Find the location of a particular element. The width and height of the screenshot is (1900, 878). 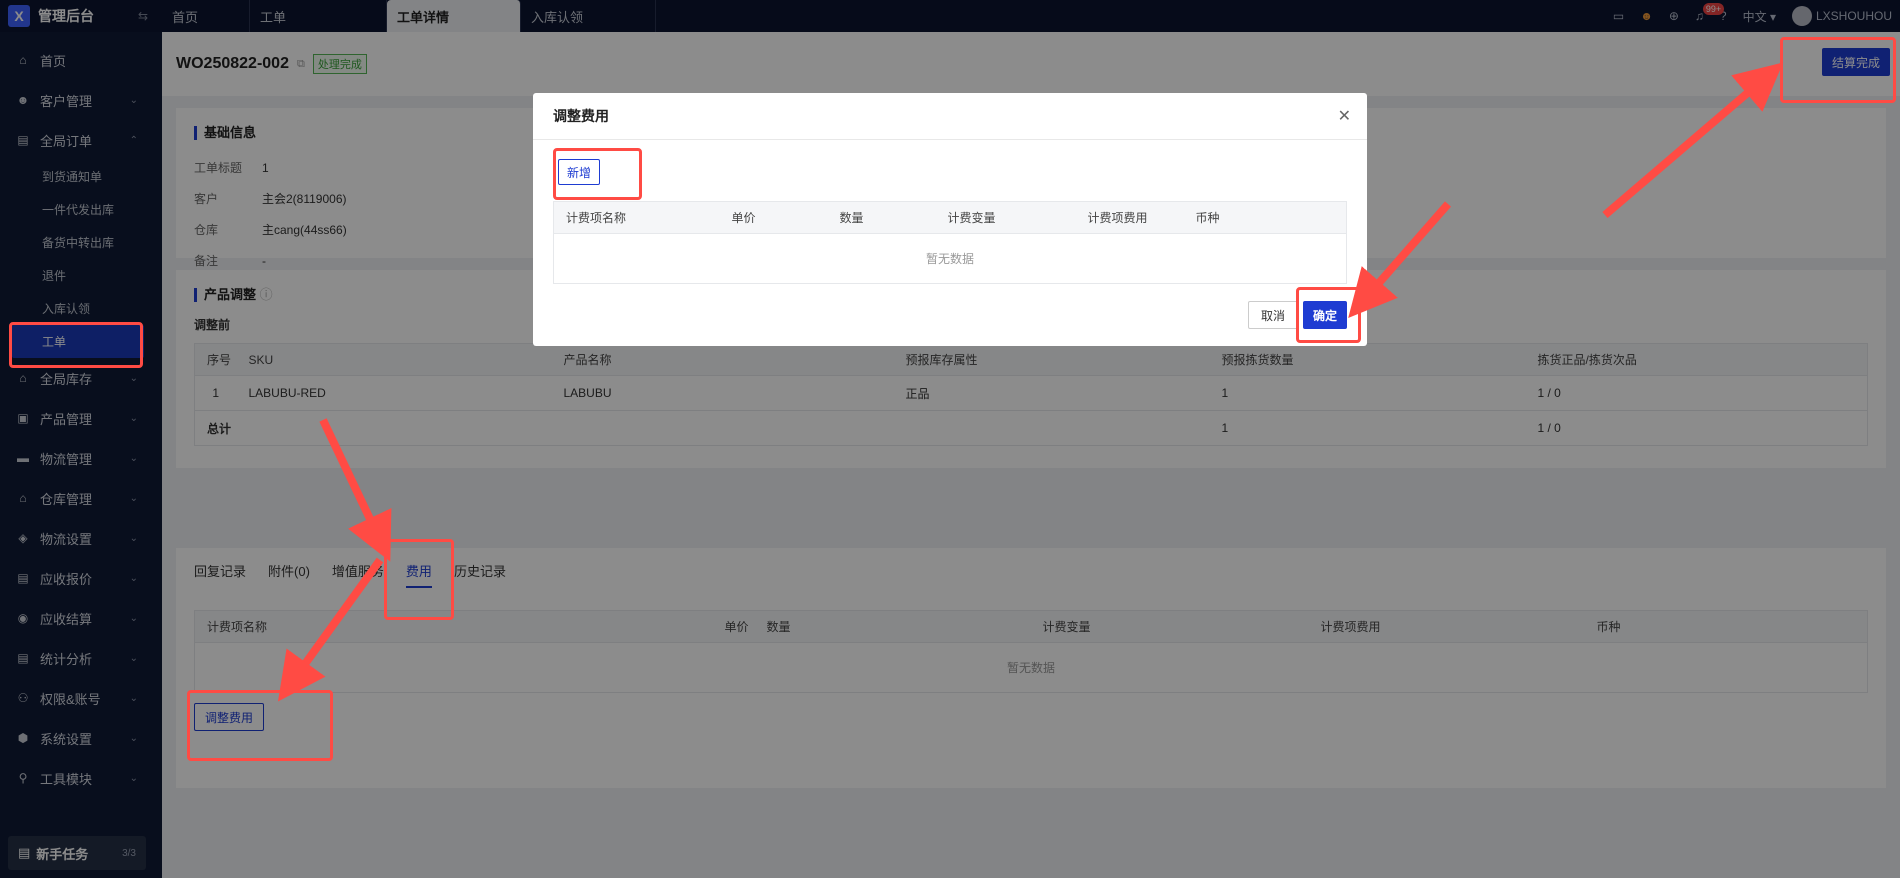

column-header: 币种 is located at coordinates (1265, 217).